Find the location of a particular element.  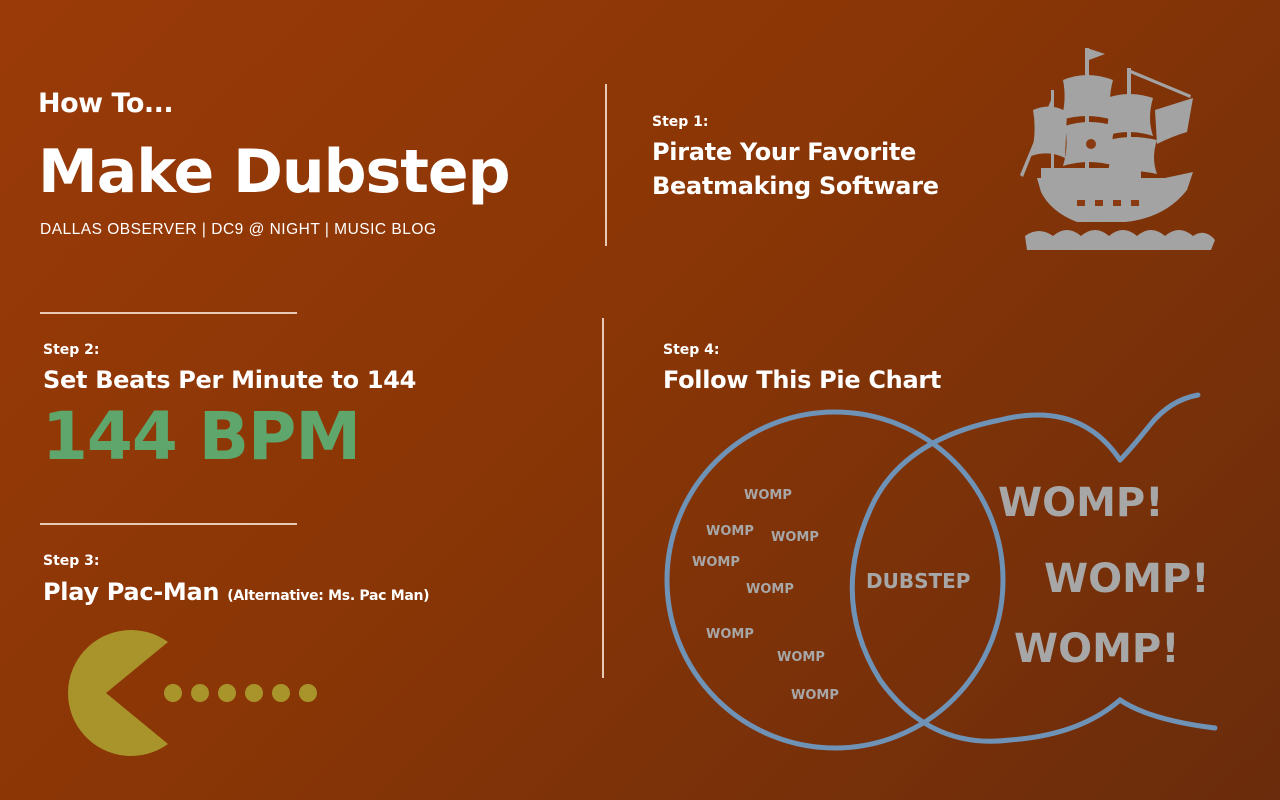

vertical-divider-bottom is located at coordinates (603, 498).